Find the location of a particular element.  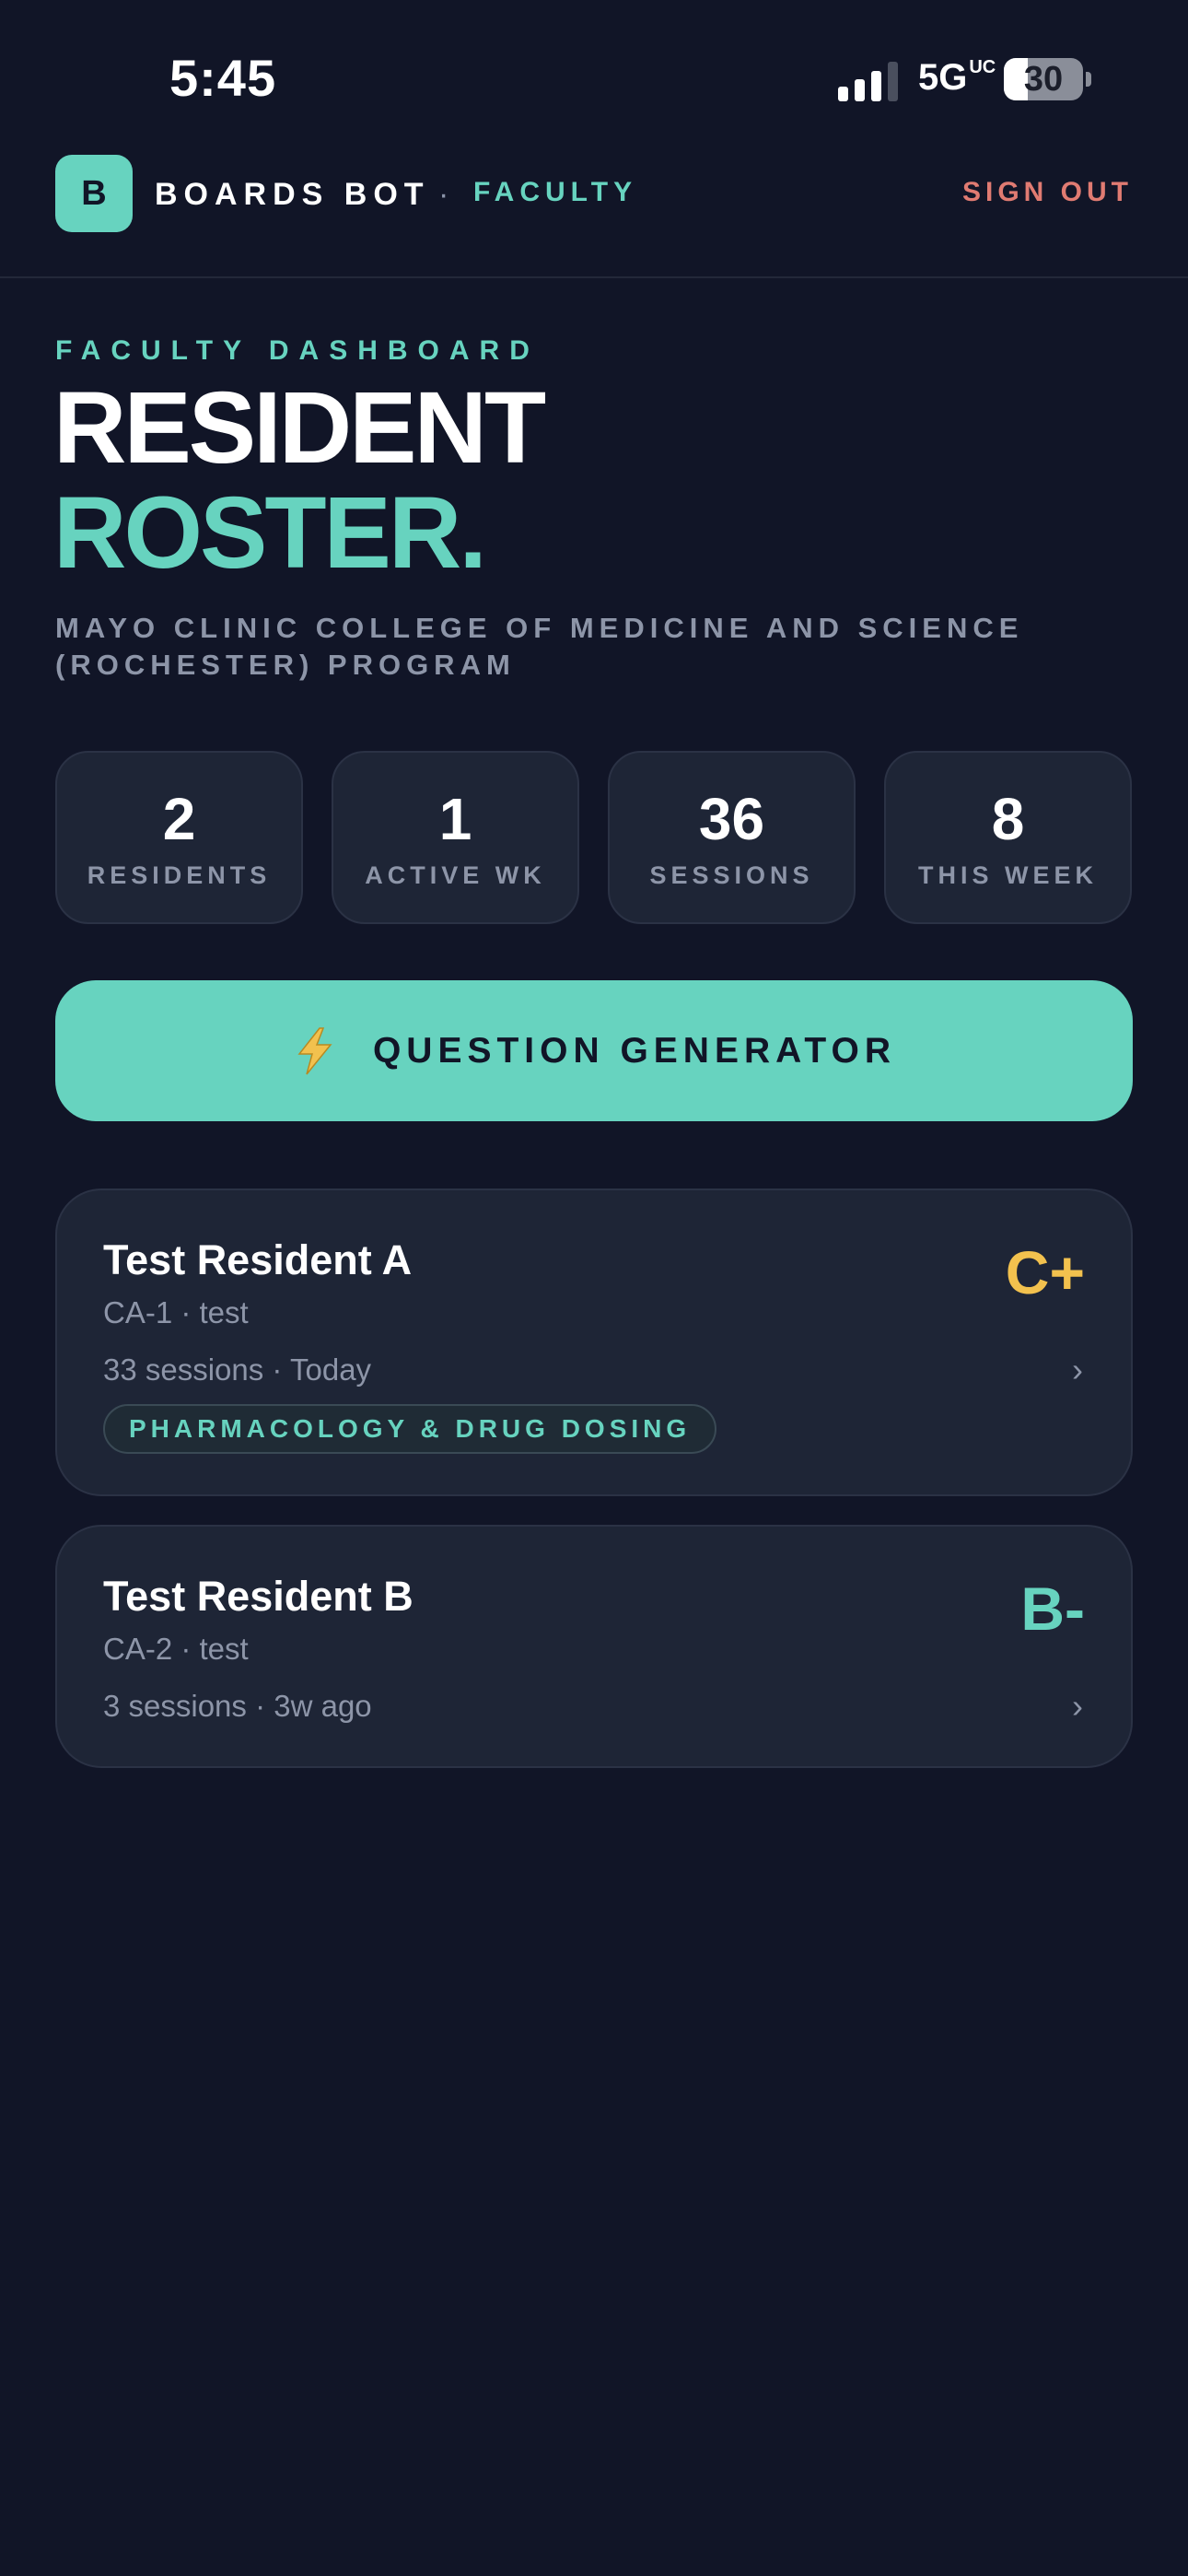

network-type: 5G UC is located at coordinates (957, 77).